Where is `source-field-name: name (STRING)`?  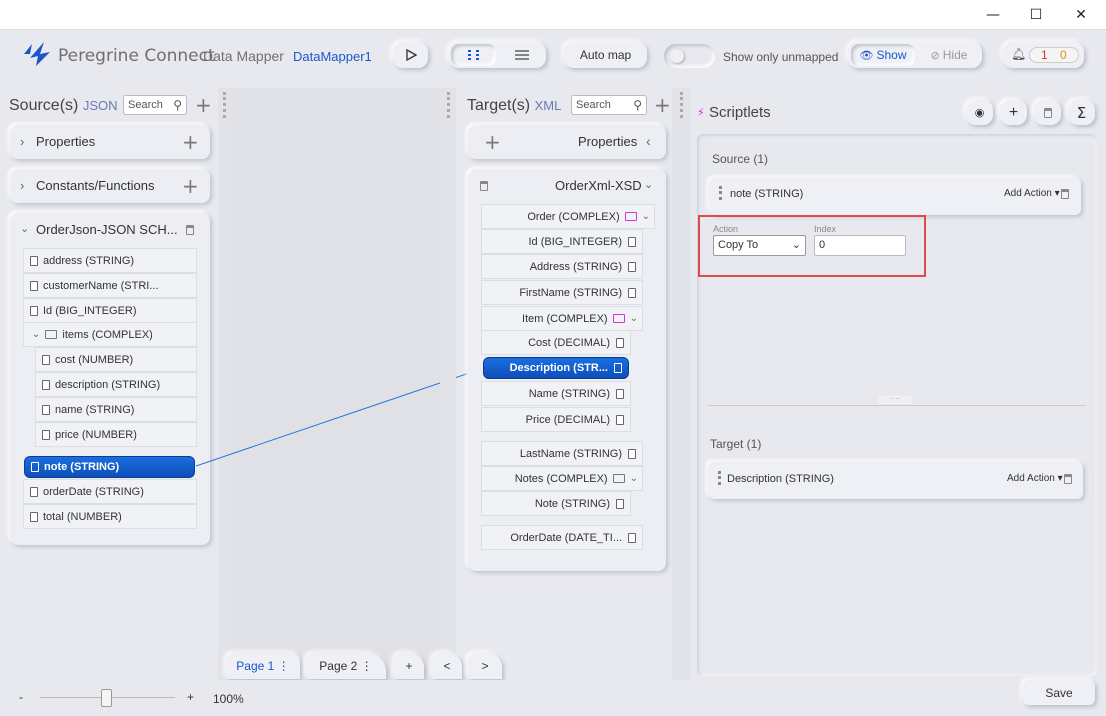
source-field-name: name (STRING) is located at coordinates (116, 409).